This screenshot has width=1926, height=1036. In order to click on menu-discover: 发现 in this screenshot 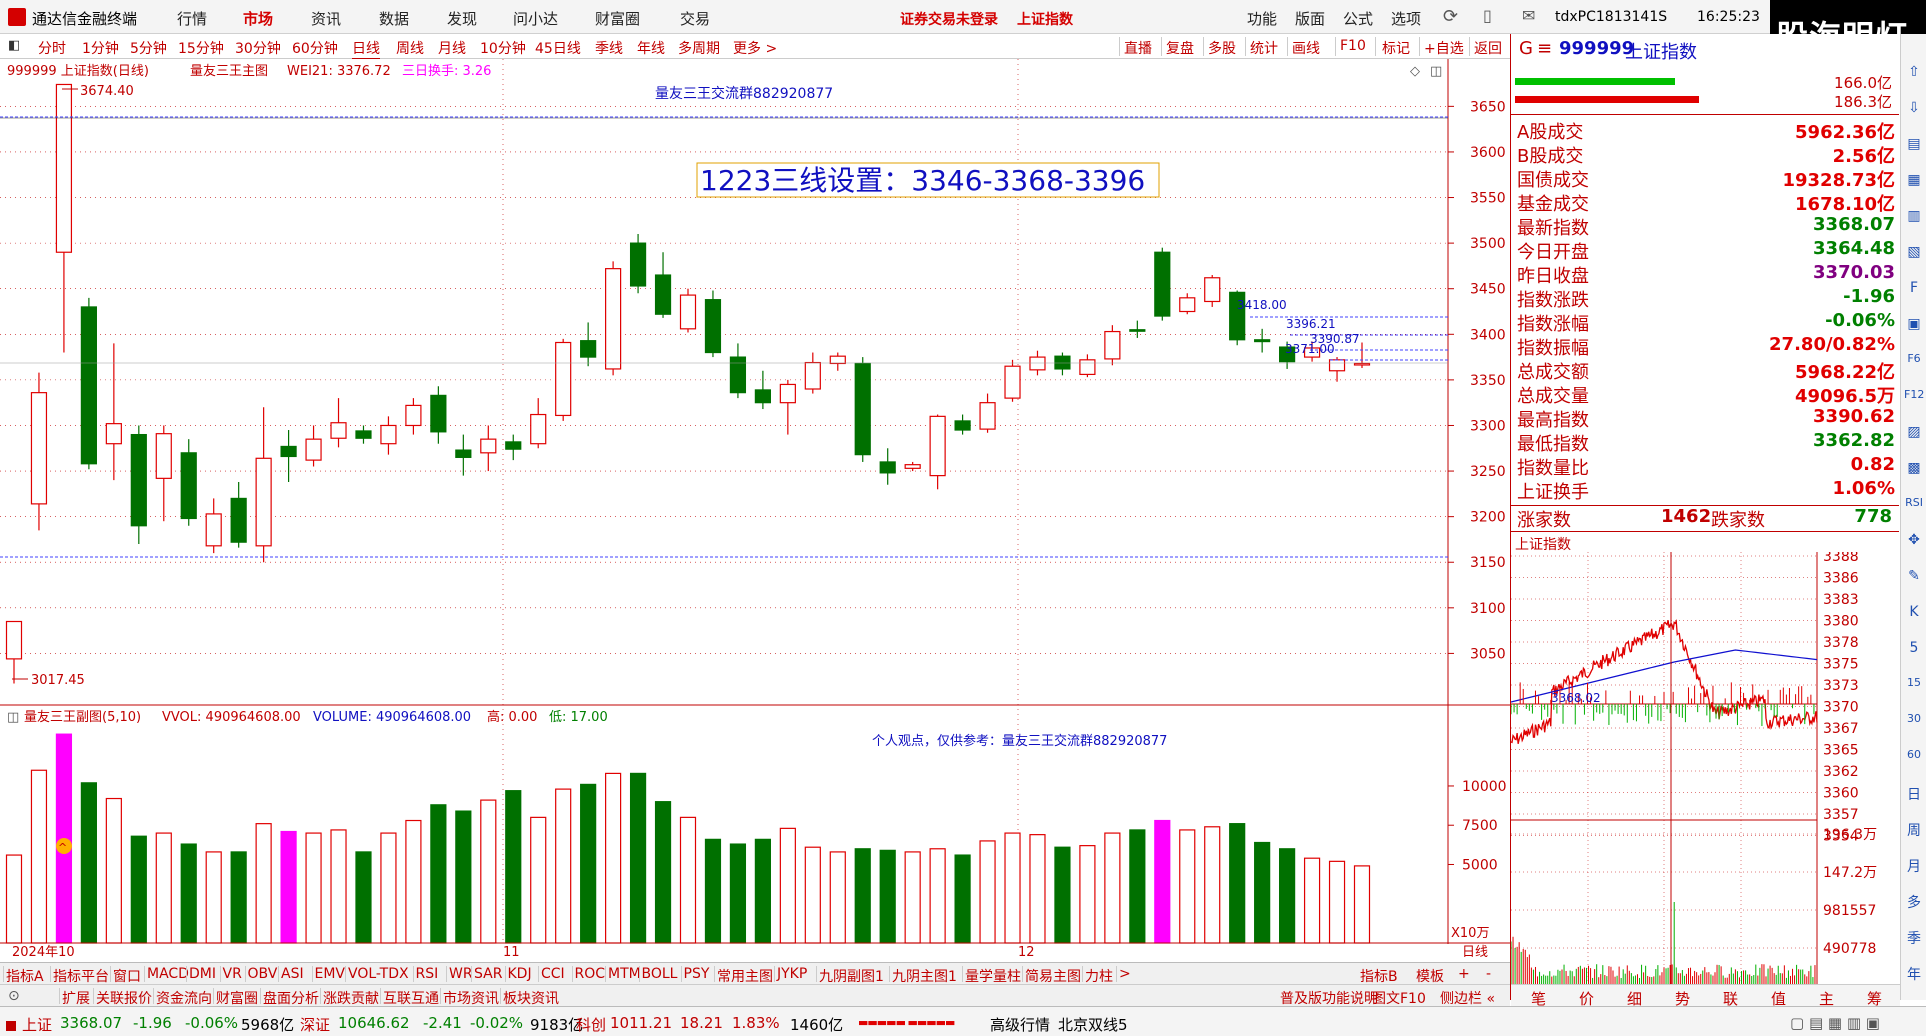, I will do `click(462, 18)`.